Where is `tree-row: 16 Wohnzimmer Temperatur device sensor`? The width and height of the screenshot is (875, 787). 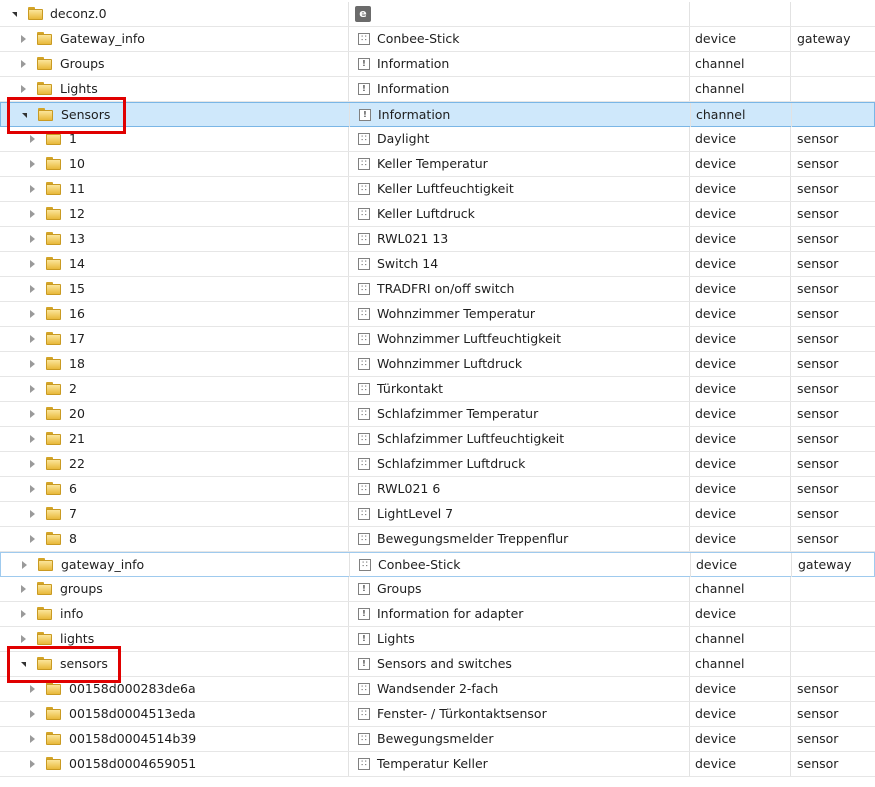 tree-row: 16 Wohnzimmer Temperatur device sensor is located at coordinates (437, 314).